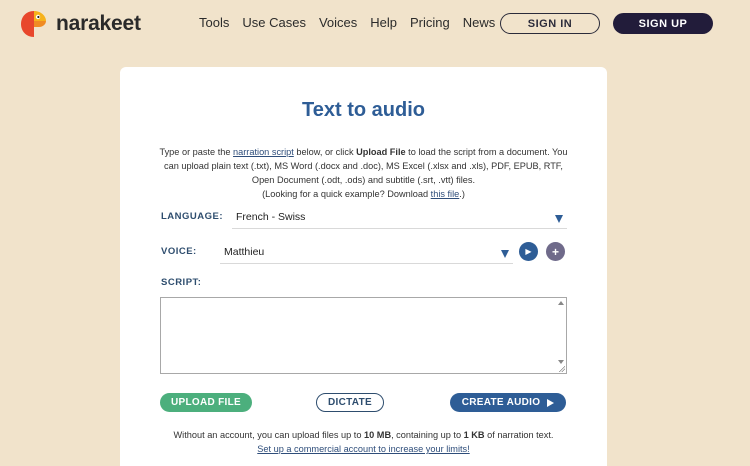 This screenshot has width=750, height=466. I want to click on resize-grip-icon, so click(561, 368).